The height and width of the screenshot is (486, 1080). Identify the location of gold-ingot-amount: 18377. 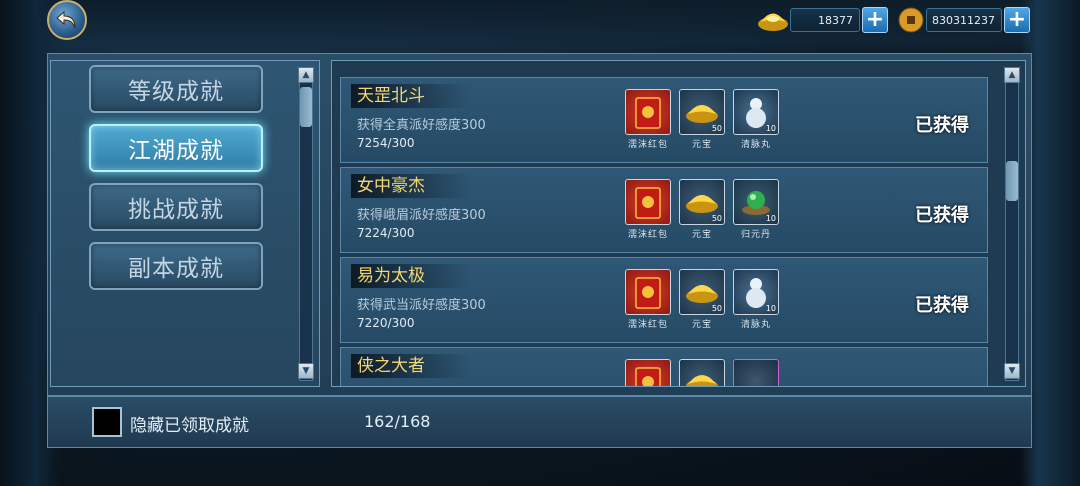
(825, 20).